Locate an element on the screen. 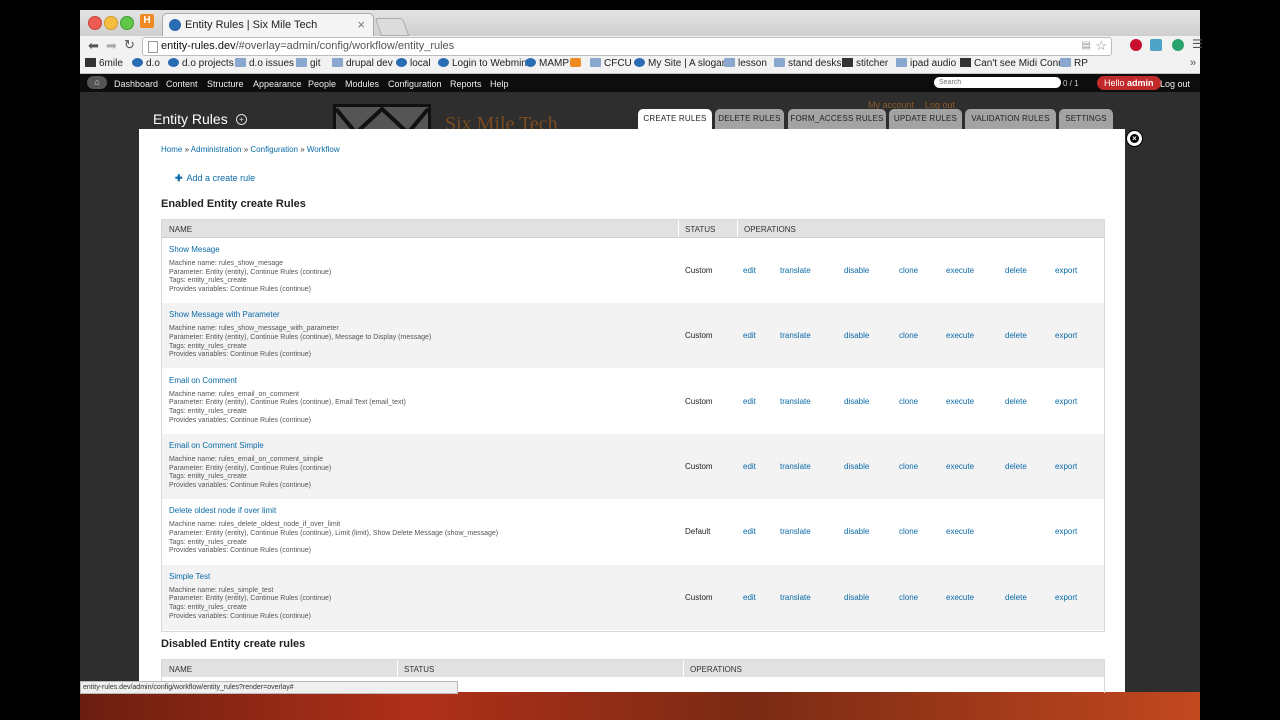 The width and height of the screenshot is (1280, 720). page-action-icon: ▤ is located at coordinates (1086, 45).